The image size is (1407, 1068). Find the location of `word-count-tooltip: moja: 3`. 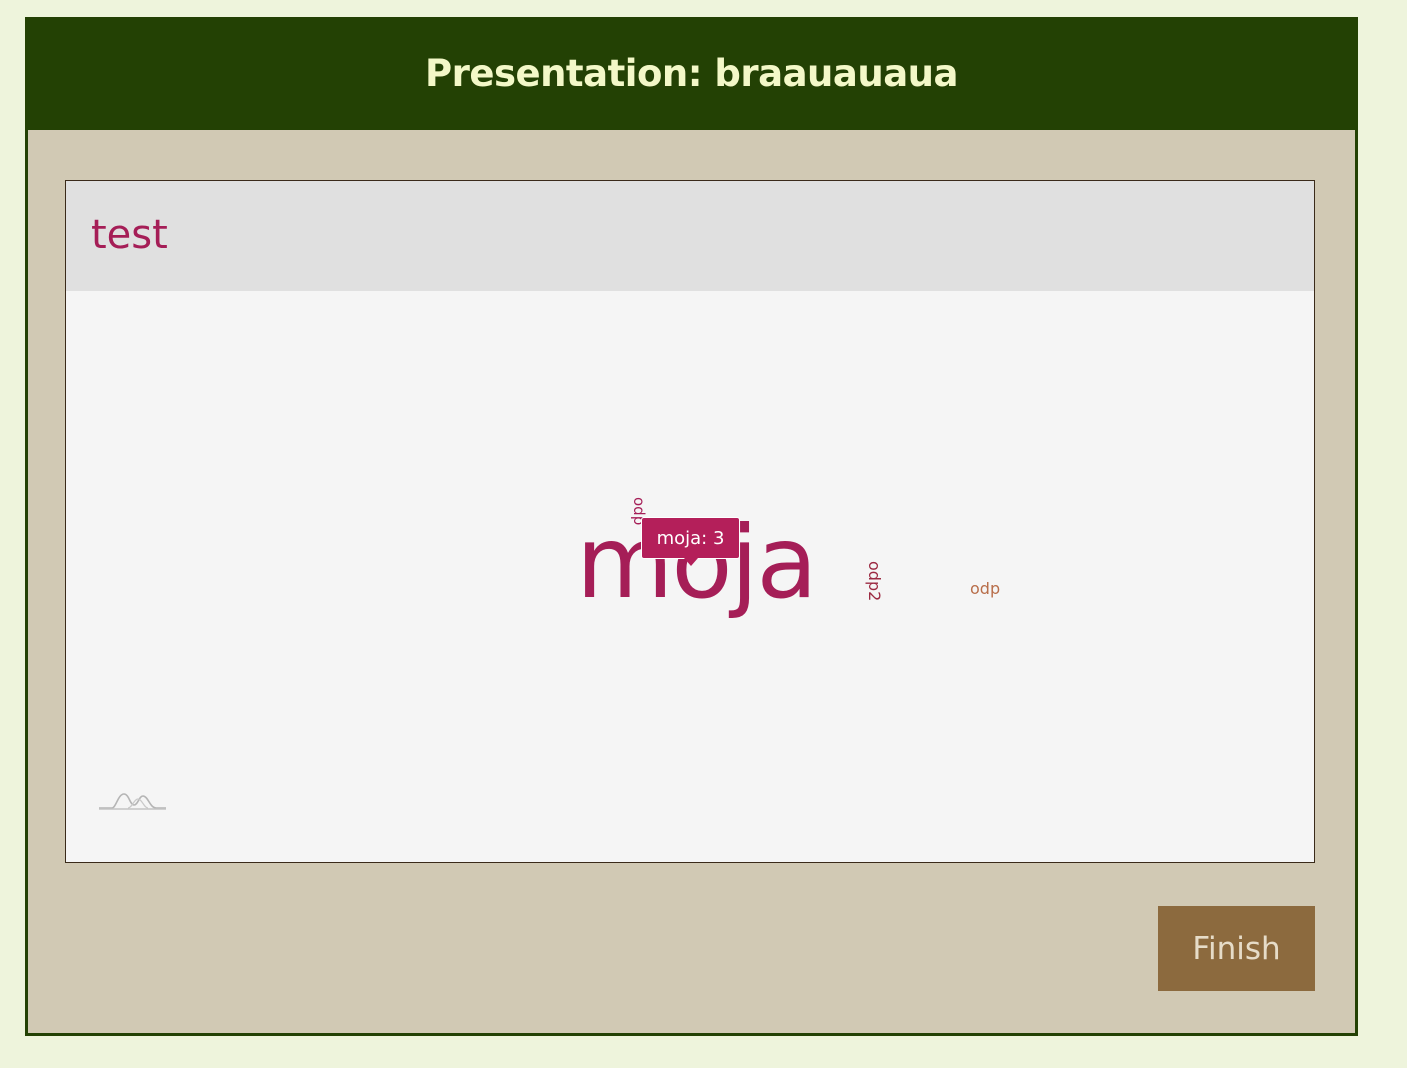

word-count-tooltip: moja: 3 is located at coordinates (690, 541).